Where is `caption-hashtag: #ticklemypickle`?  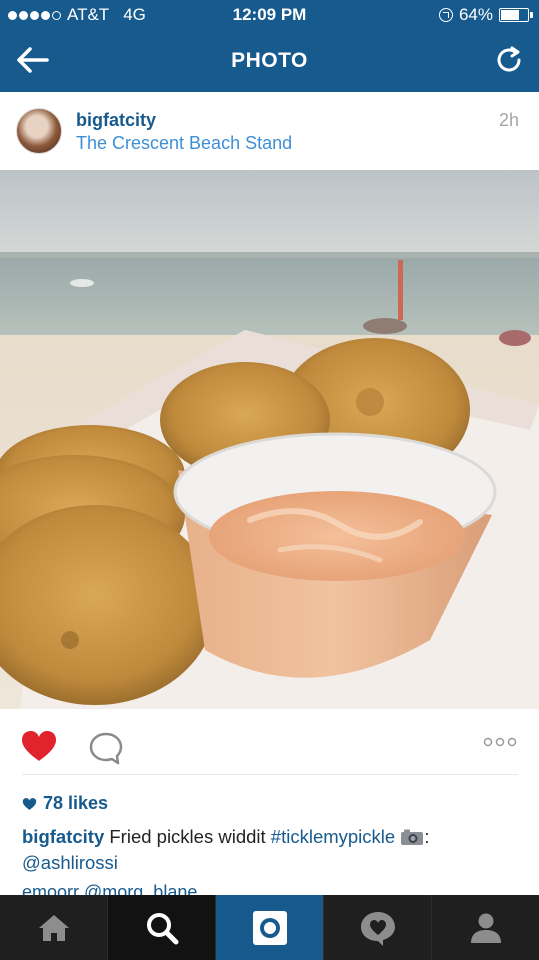 caption-hashtag: #ticklemypickle is located at coordinates (333, 836).